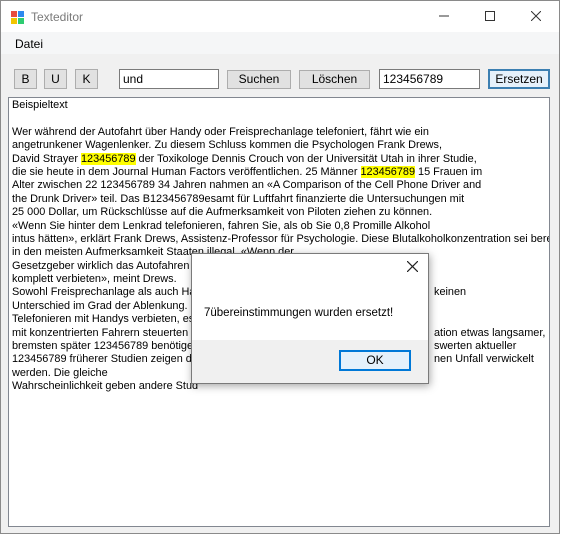 The image size is (562, 536). What do you see at coordinates (105, 265) in the screenshot?
I see `editor-text-segment: Gesetzgeber wirklich das Autofahren s` at bounding box center [105, 265].